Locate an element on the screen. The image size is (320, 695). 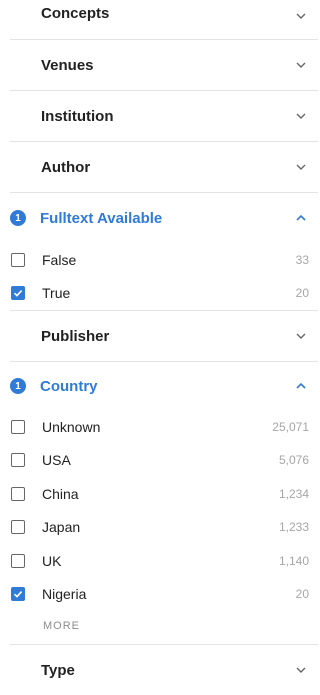
section-concepts: Concepts is located at coordinates (164, 20).